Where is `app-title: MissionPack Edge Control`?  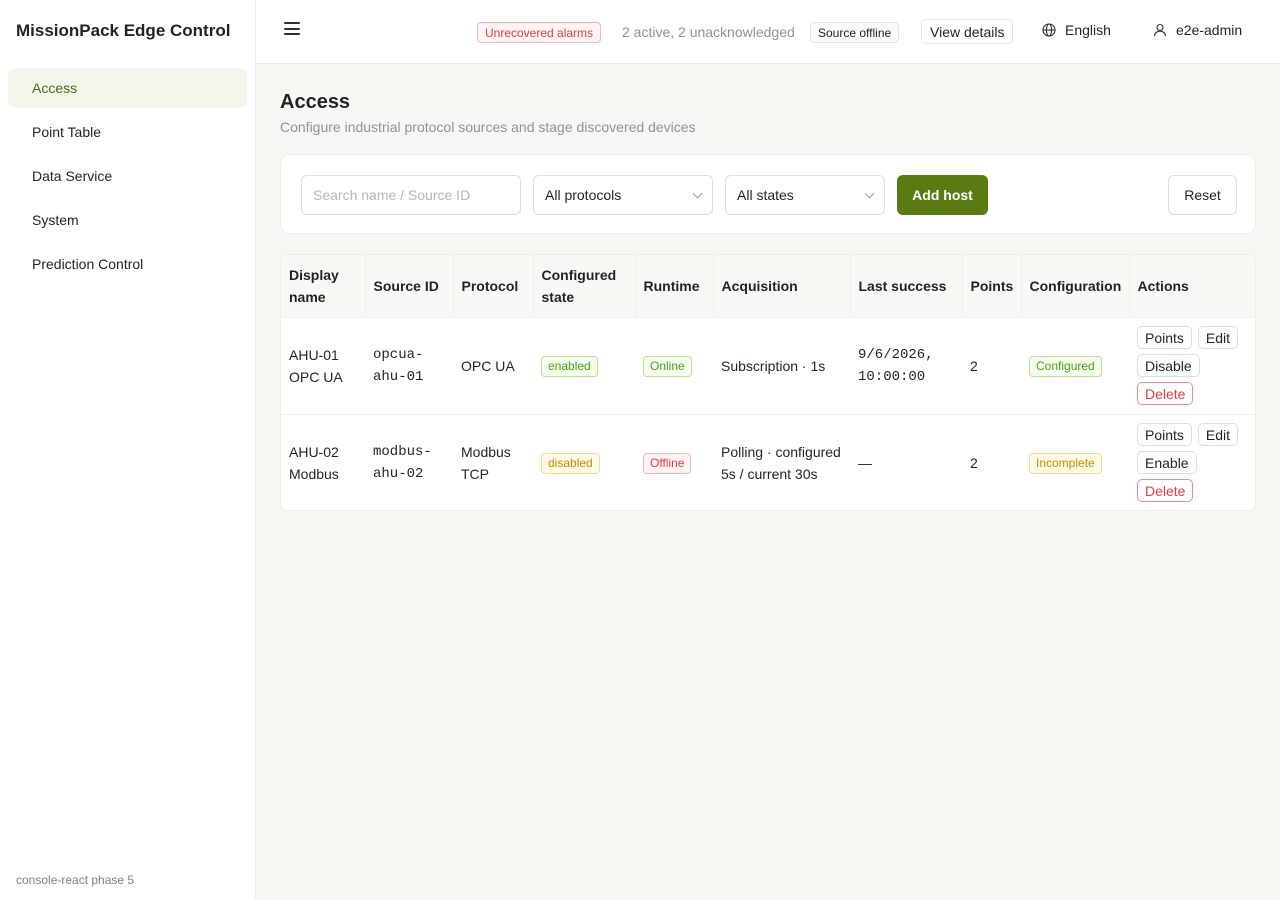 app-title: MissionPack Edge Control is located at coordinates (123, 30).